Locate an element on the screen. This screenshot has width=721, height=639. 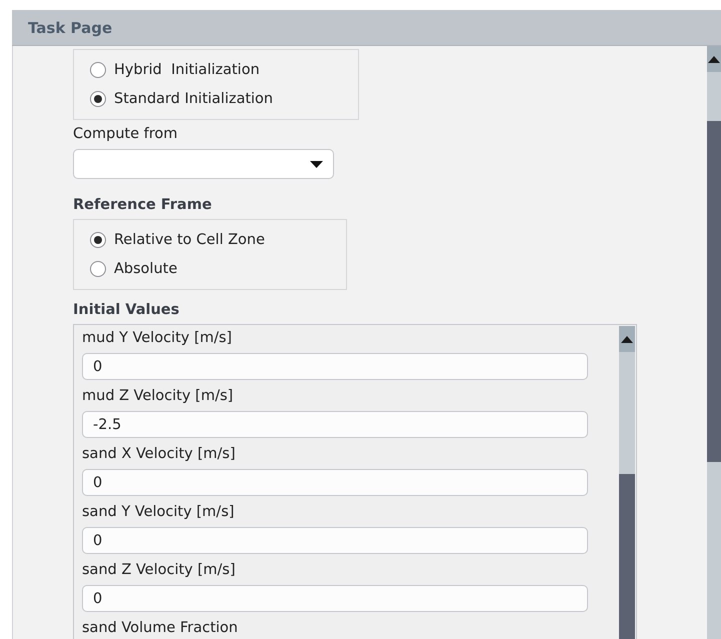
panel-title: Task Page is located at coordinates (366, 28).